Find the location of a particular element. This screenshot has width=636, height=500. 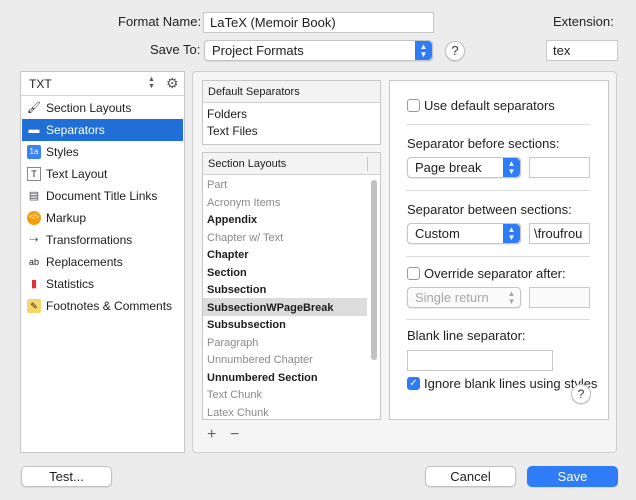

document-icon: ▤ is located at coordinates (34, 196).